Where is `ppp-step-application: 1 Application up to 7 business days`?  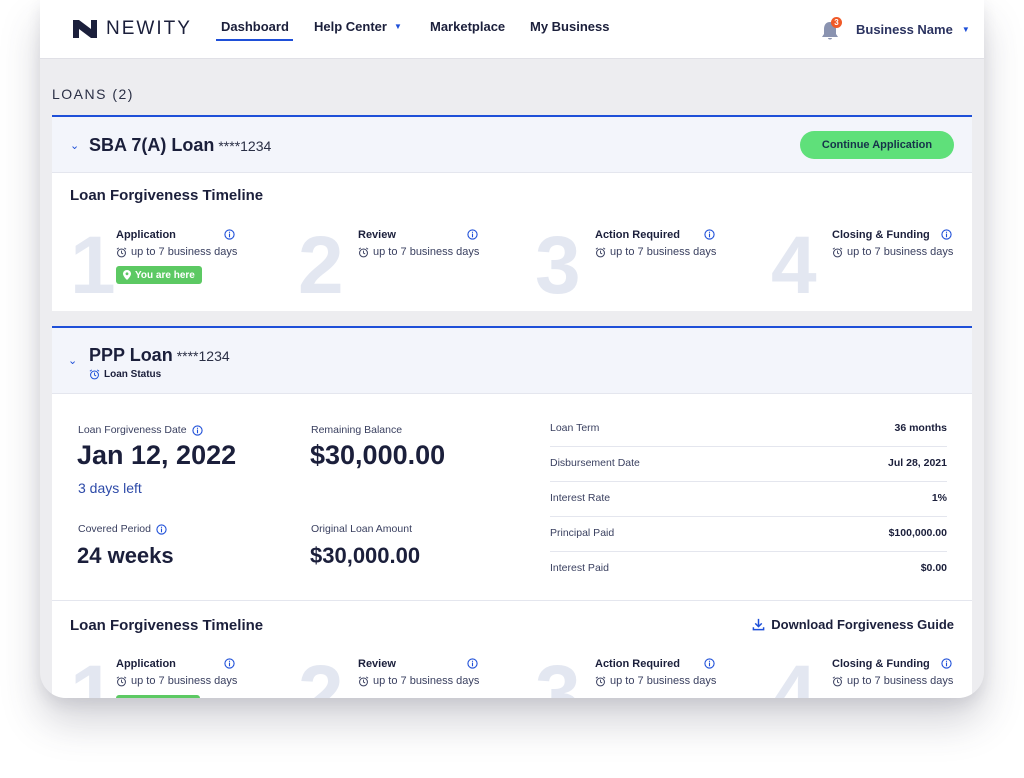
ppp-step-application: 1 Application up to 7 business days is located at coordinates (170, 676).